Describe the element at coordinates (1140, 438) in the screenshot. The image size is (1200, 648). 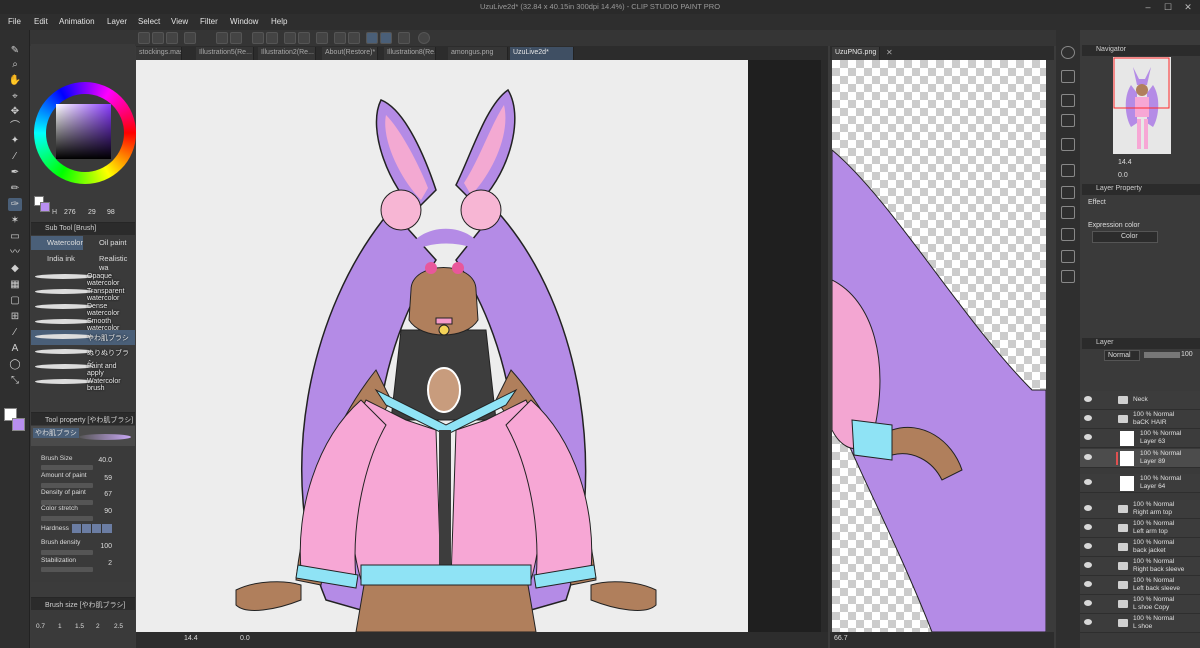
I see `layer-row: 100 % Normal Layer 63` at that location.